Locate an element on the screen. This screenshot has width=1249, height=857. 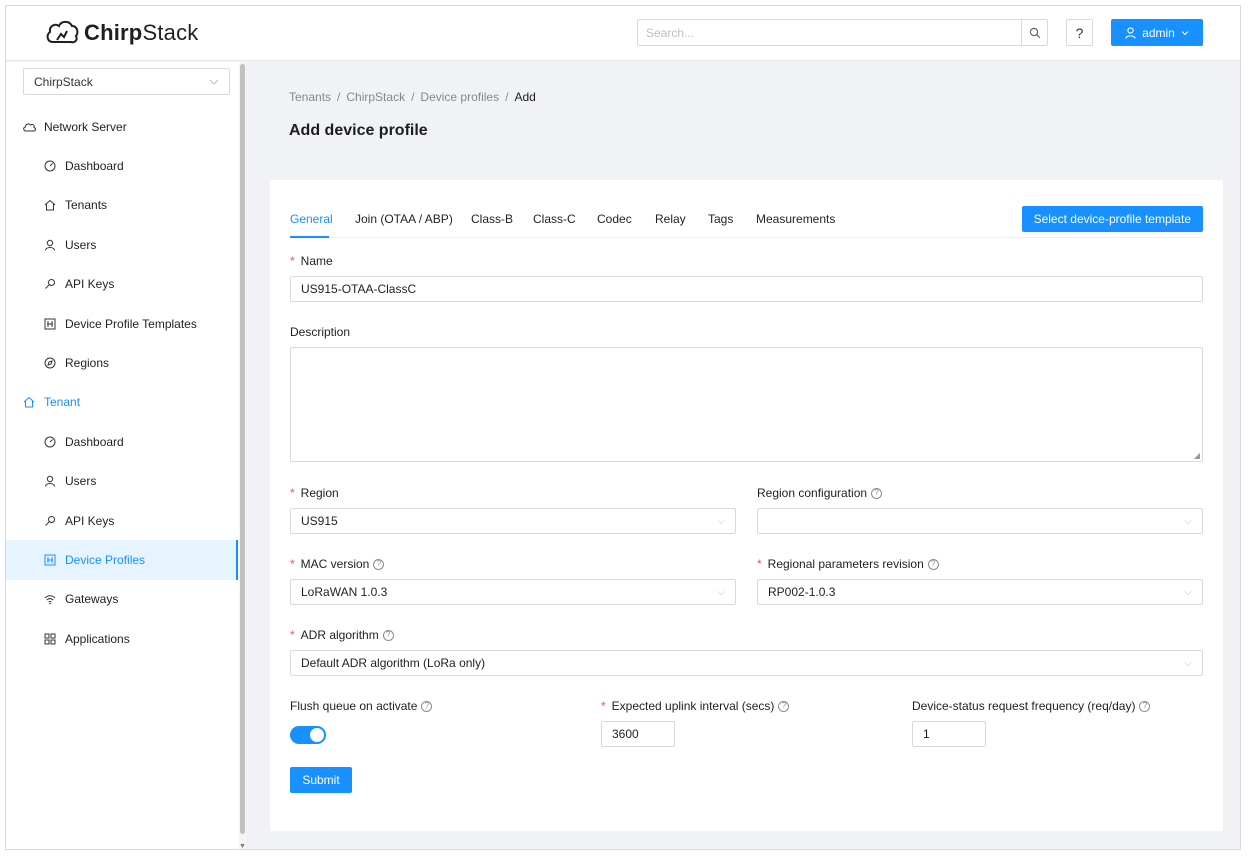
search-box is located at coordinates (842, 32).